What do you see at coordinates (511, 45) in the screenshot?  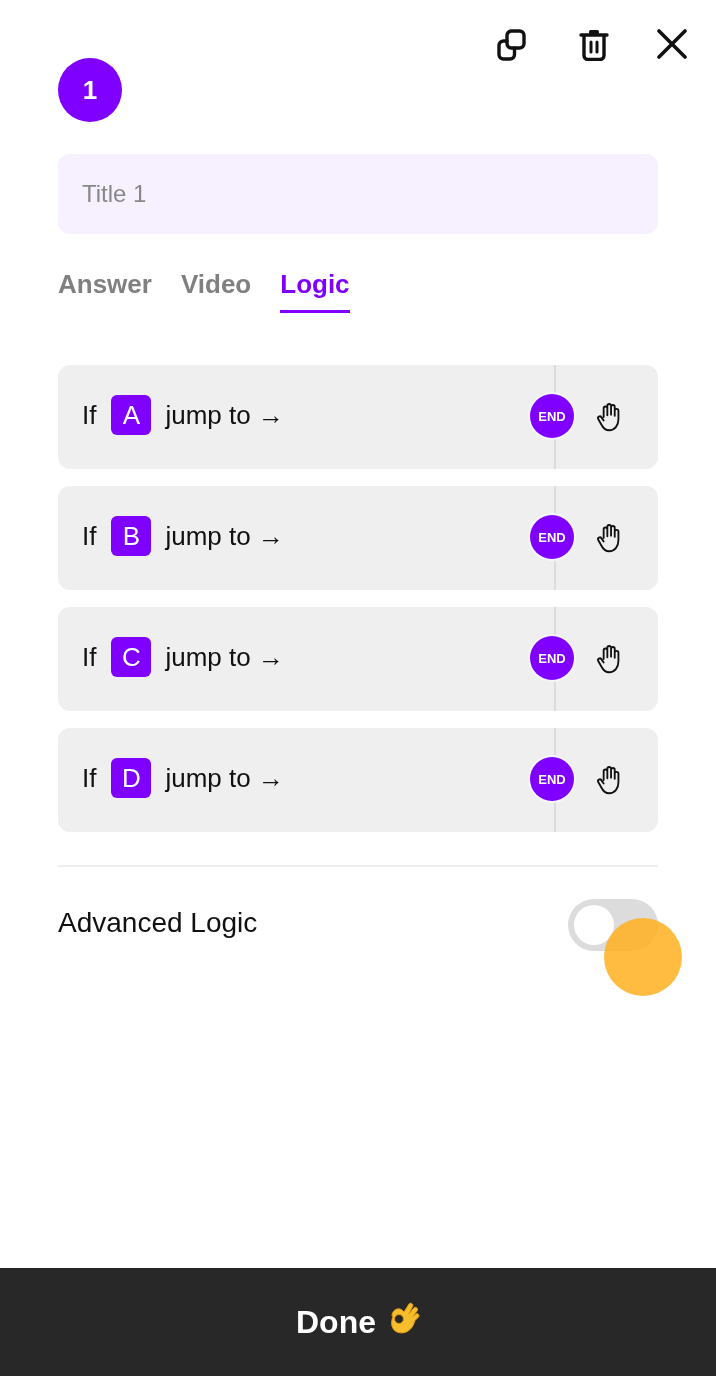 I see `copy-icon` at bounding box center [511, 45].